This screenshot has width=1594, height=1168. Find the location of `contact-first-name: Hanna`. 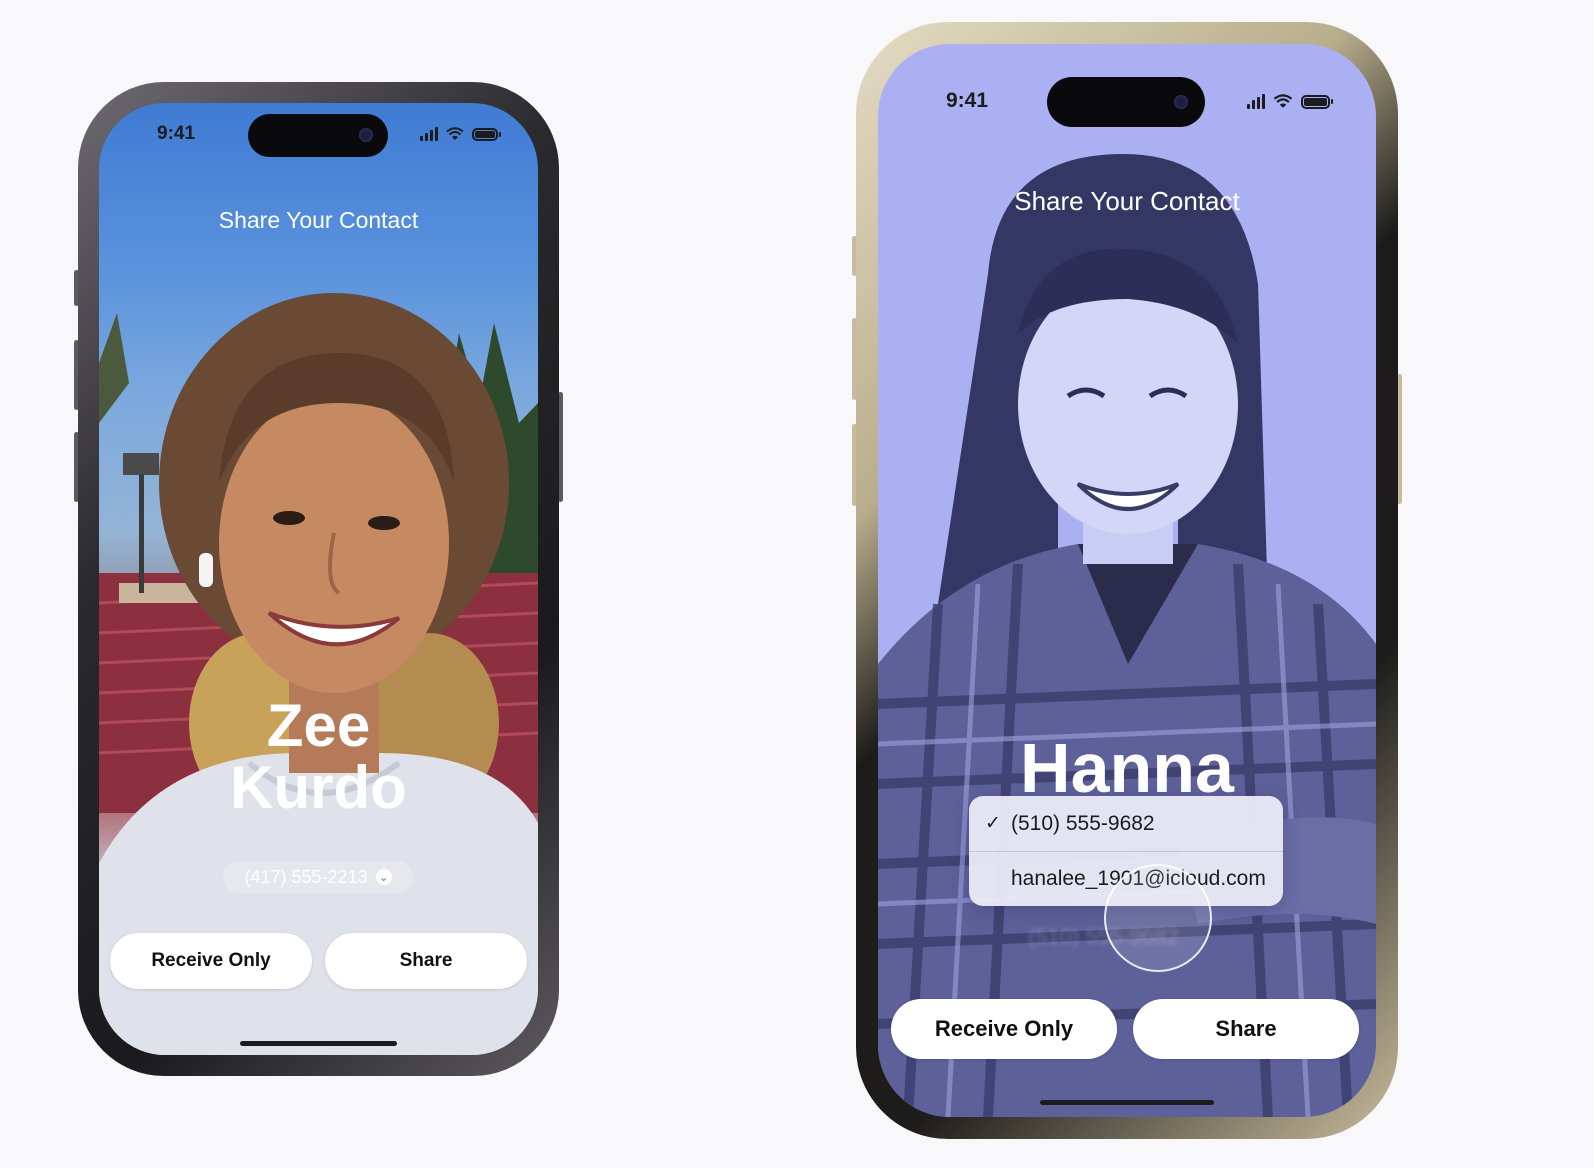

contact-first-name: Hanna is located at coordinates (1127, 768).